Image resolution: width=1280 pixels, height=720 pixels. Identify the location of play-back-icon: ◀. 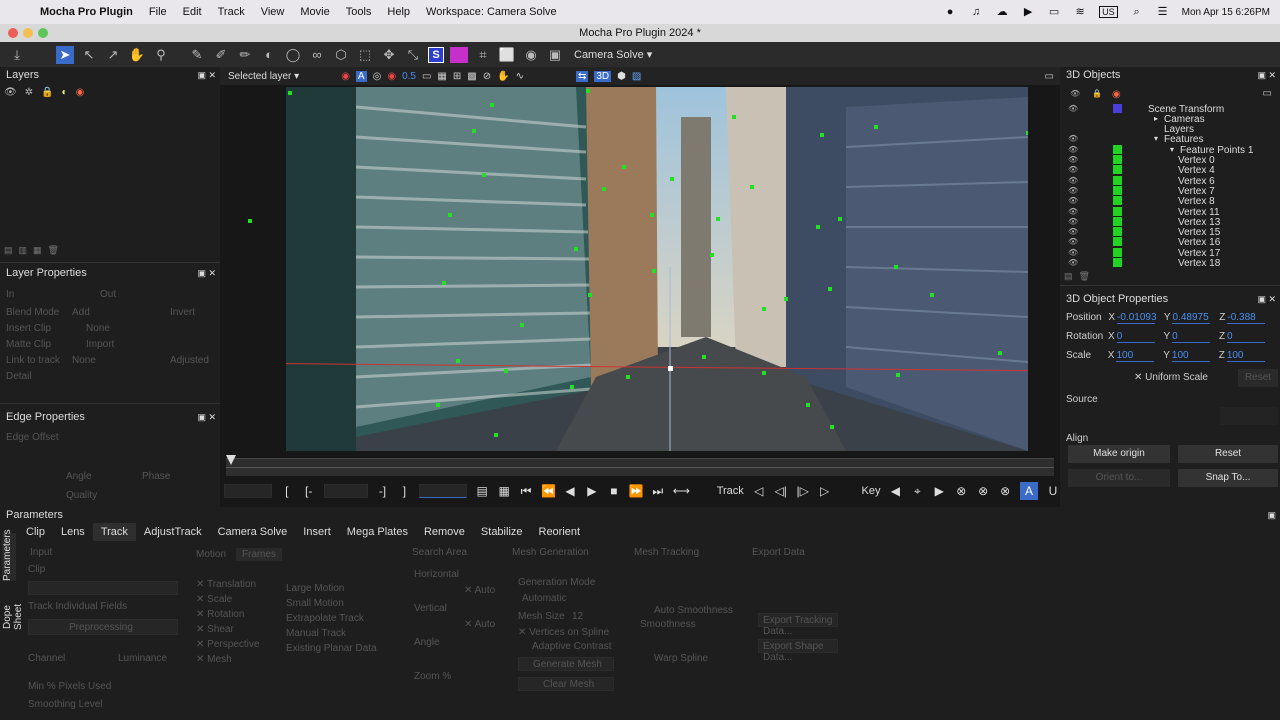
(570, 491).